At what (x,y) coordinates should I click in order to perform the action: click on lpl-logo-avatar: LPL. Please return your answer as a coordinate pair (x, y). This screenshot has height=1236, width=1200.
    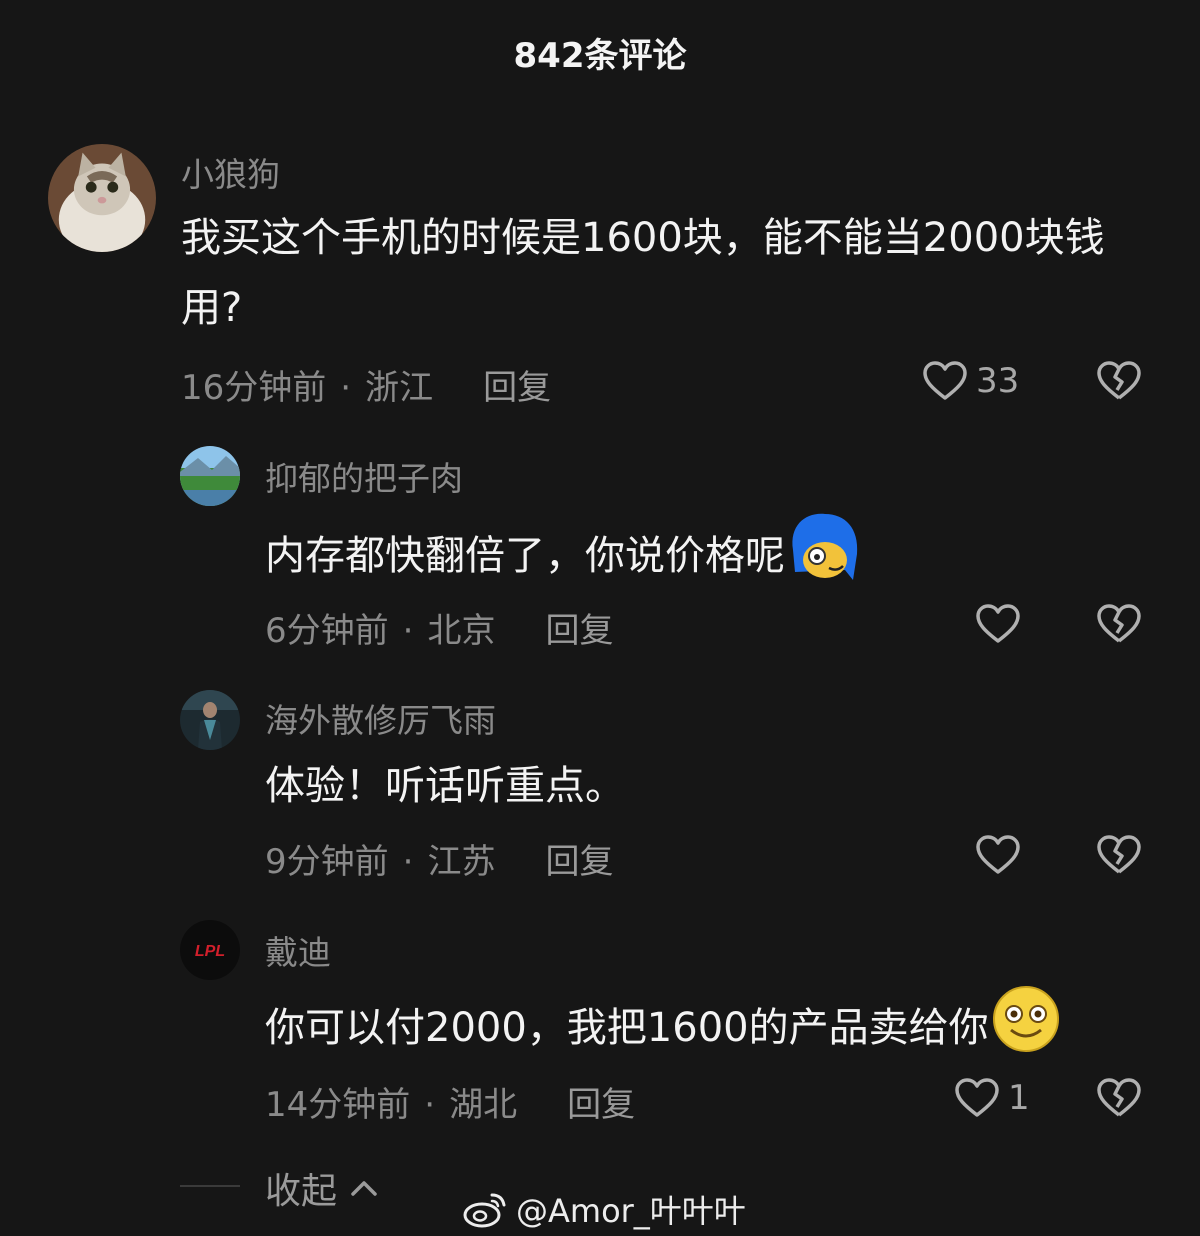
    Looking at the image, I should click on (210, 950).